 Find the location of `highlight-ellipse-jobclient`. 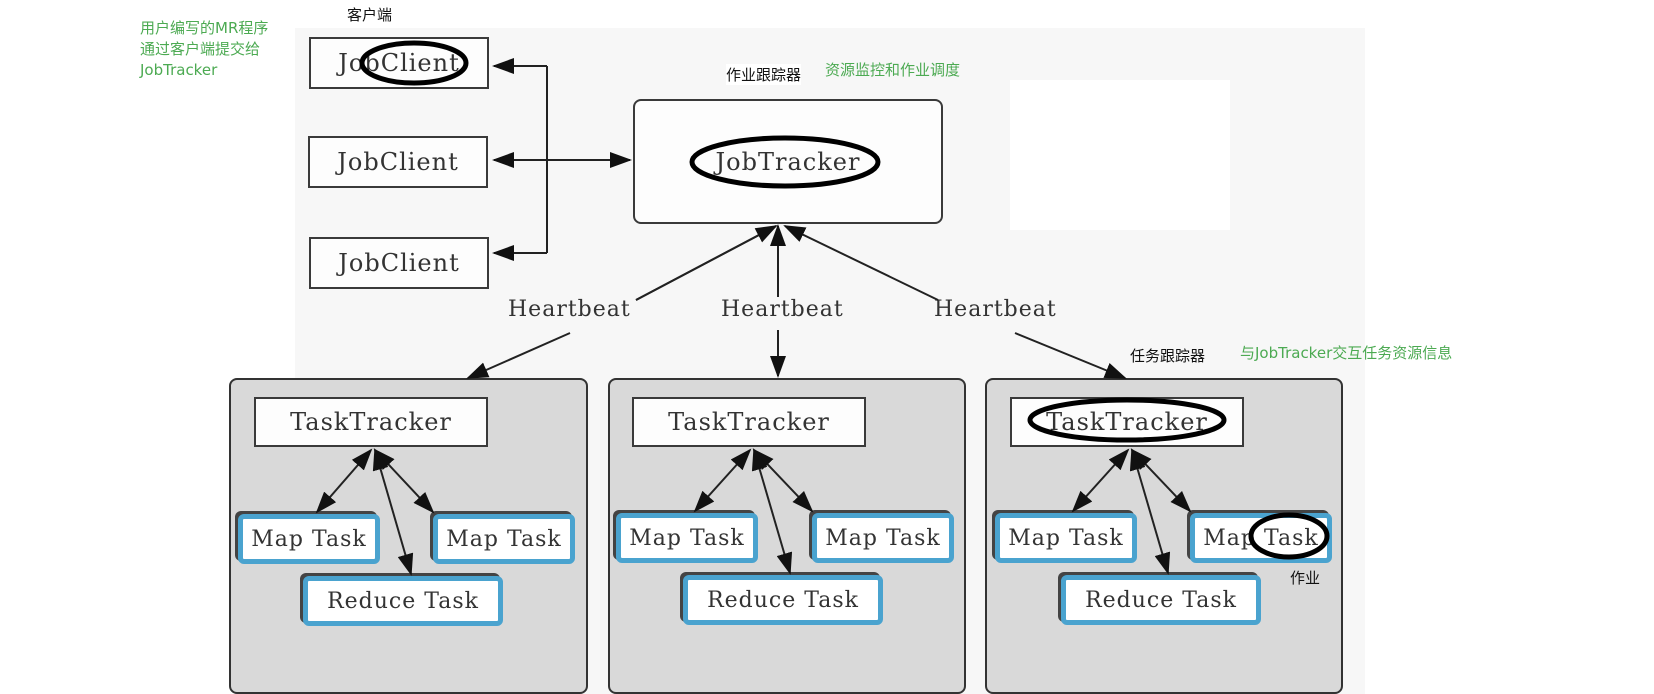

highlight-ellipse-jobclient is located at coordinates (414, 63).